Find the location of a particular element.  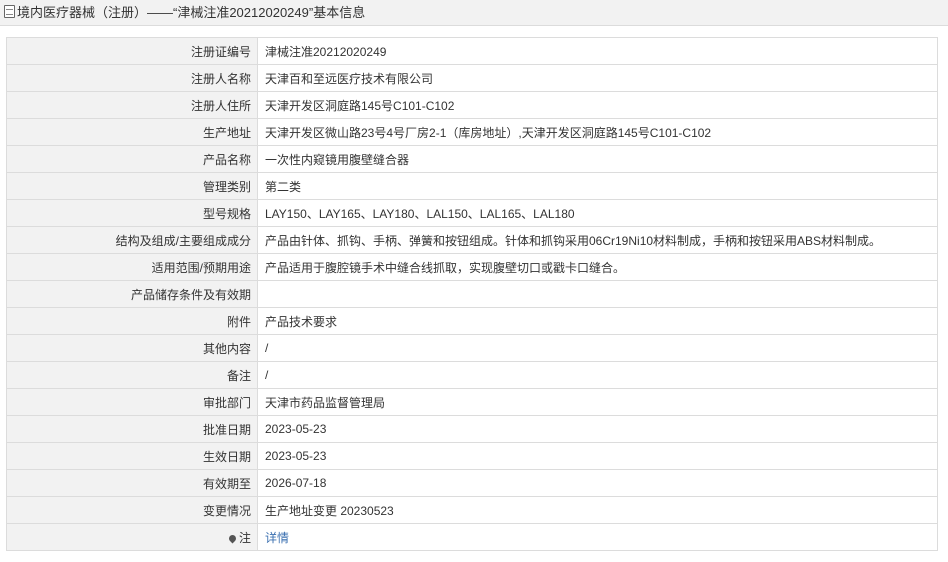

table-row: 注册人住所 天津开发区洞庭路145号C101-C102 is located at coordinates (472, 105).